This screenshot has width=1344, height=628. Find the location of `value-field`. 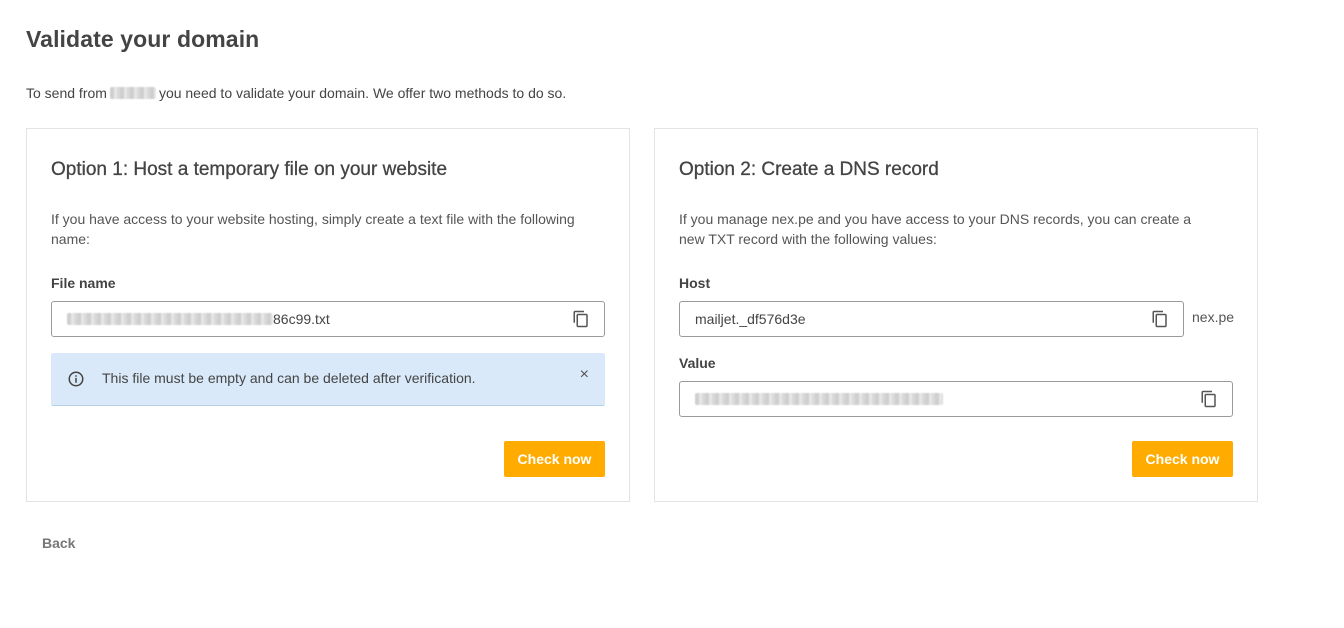

value-field is located at coordinates (956, 399).